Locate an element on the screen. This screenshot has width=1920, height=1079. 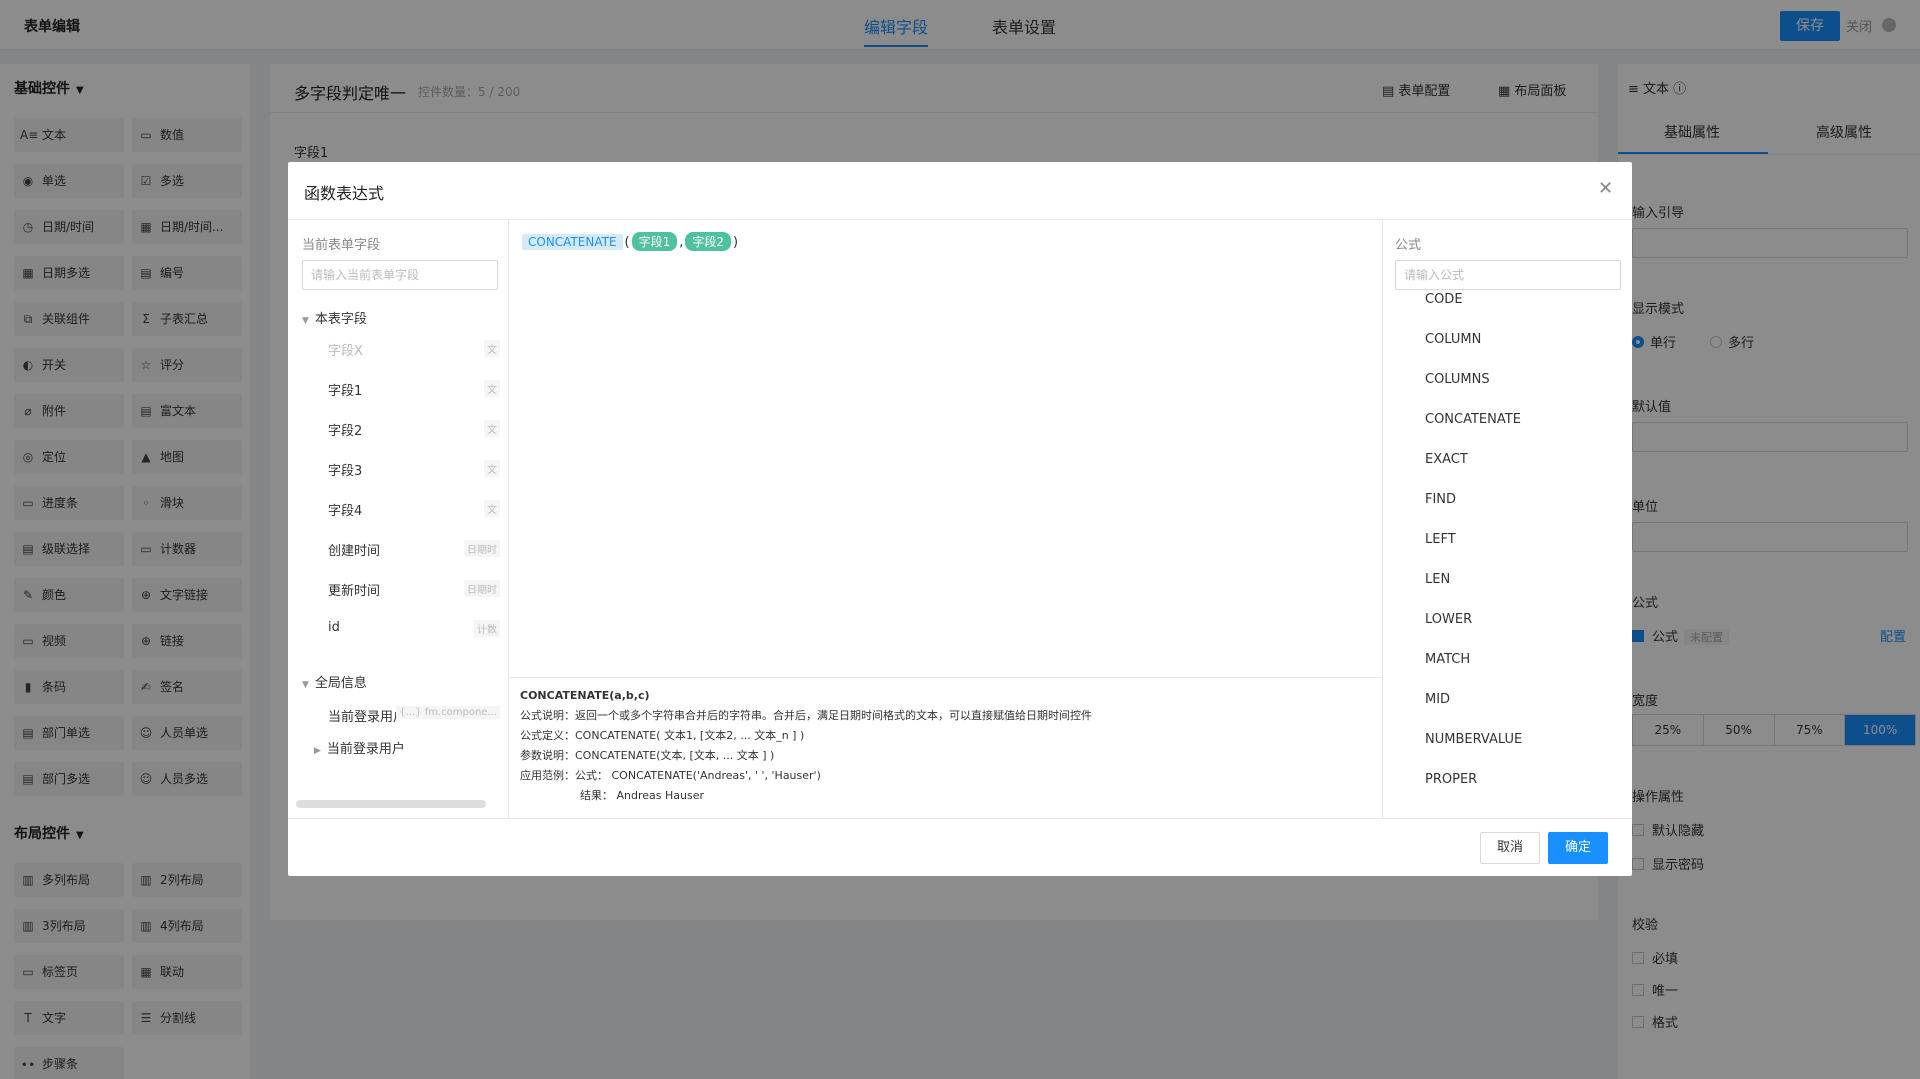
field-column-title: 当前表单字段 is located at coordinates (341, 245).